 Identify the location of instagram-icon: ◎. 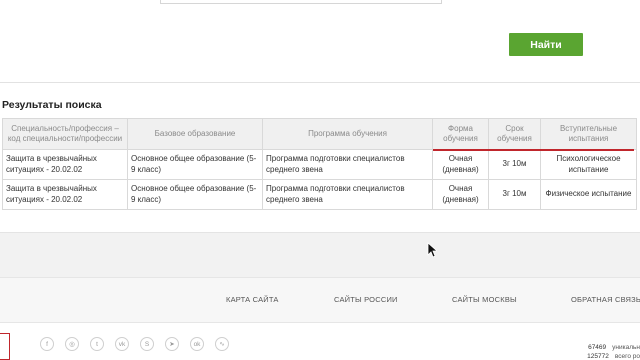
(72, 344).